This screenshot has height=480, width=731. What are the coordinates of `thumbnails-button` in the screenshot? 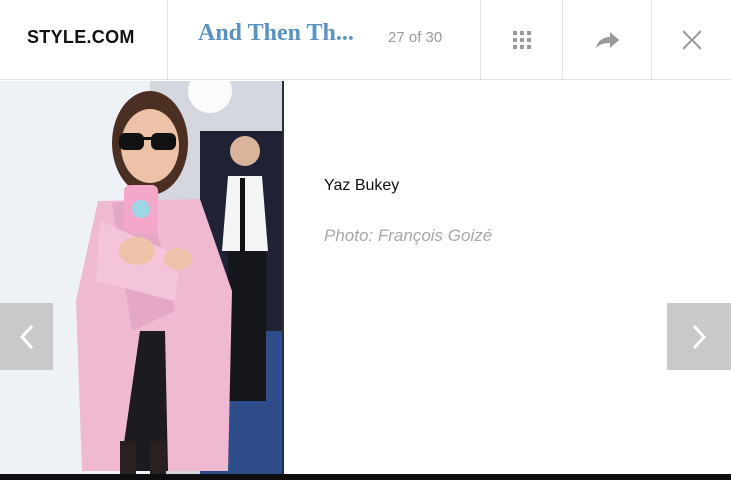 It's located at (521, 40).